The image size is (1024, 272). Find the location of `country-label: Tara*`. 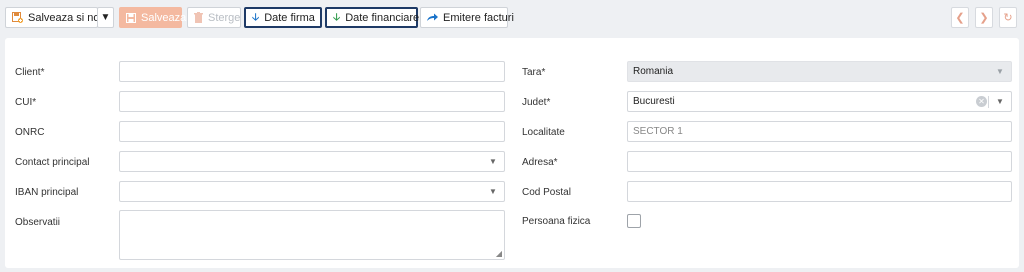

country-label: Tara* is located at coordinates (534, 72).